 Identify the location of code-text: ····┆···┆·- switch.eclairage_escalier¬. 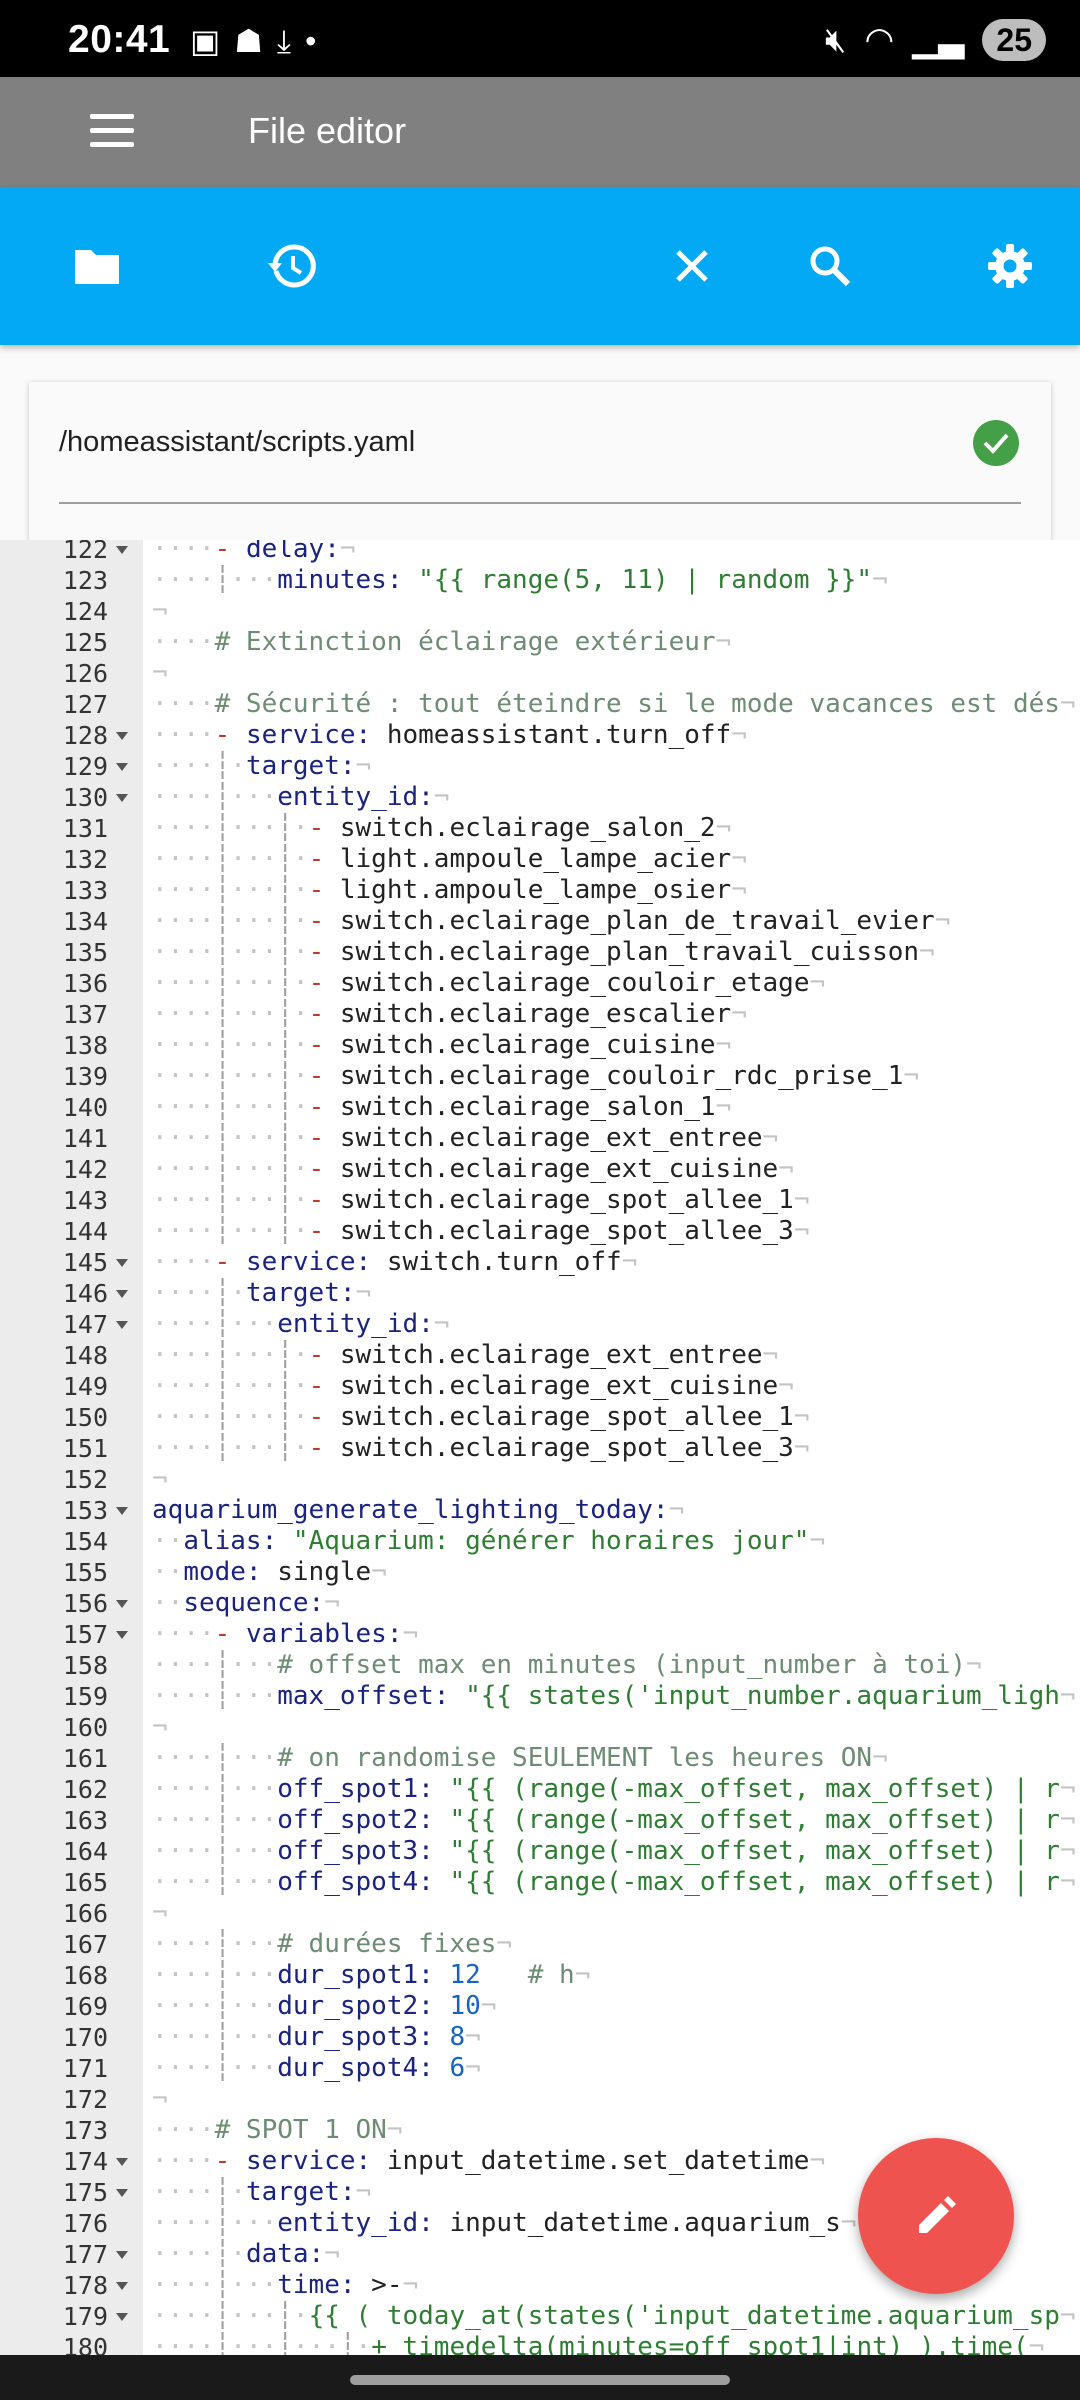
(449, 1014).